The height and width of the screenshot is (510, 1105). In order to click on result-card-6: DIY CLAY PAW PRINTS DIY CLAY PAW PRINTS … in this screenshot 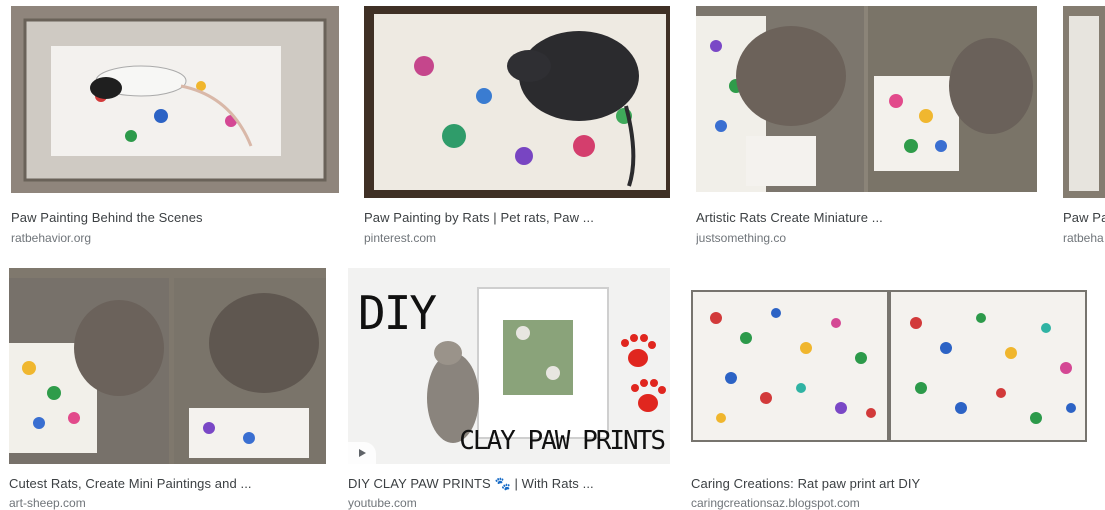, I will do `click(509, 389)`.